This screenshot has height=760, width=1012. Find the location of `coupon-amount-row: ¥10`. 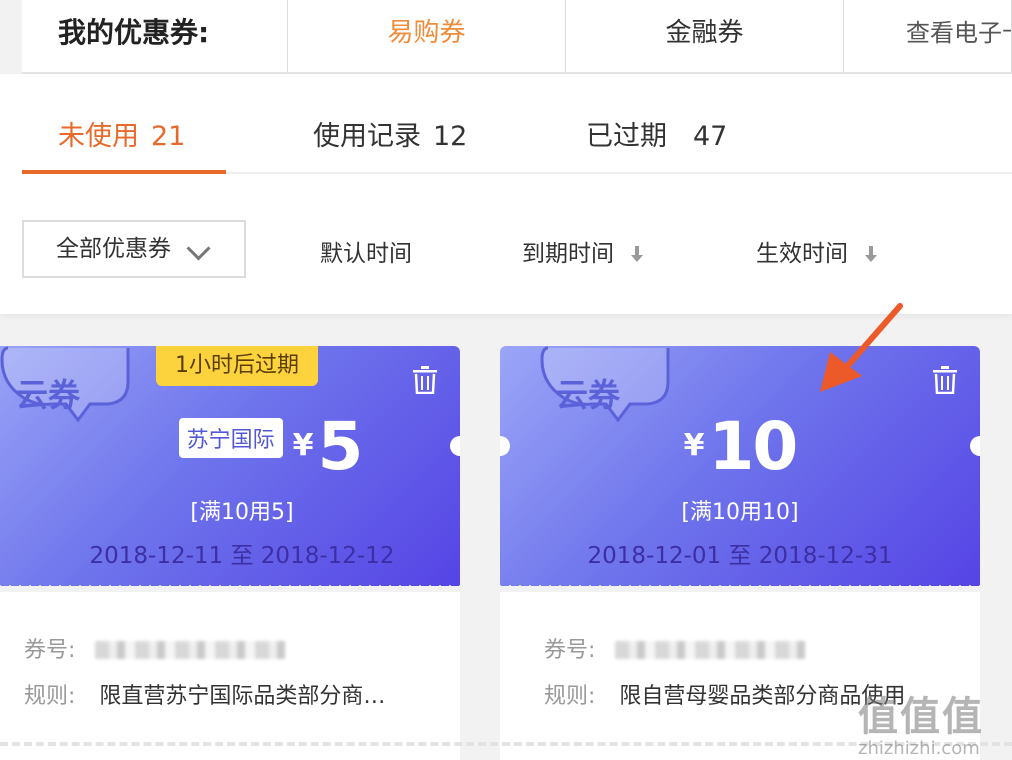

coupon-amount-row: ¥10 is located at coordinates (740, 446).